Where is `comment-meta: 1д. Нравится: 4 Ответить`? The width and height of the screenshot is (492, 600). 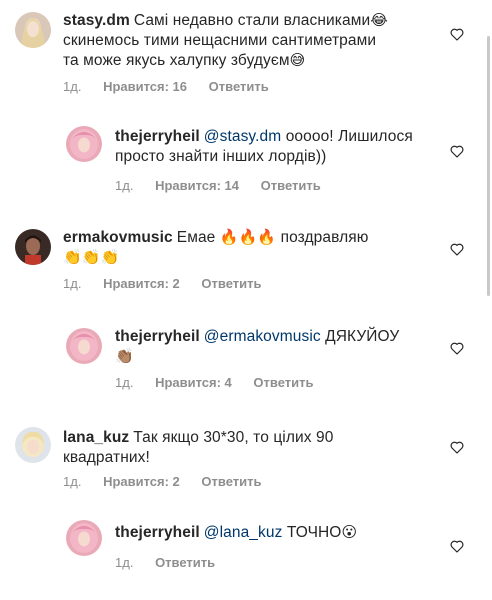 comment-meta: 1д. Нравится: 4 Ответить is located at coordinates (223, 382).